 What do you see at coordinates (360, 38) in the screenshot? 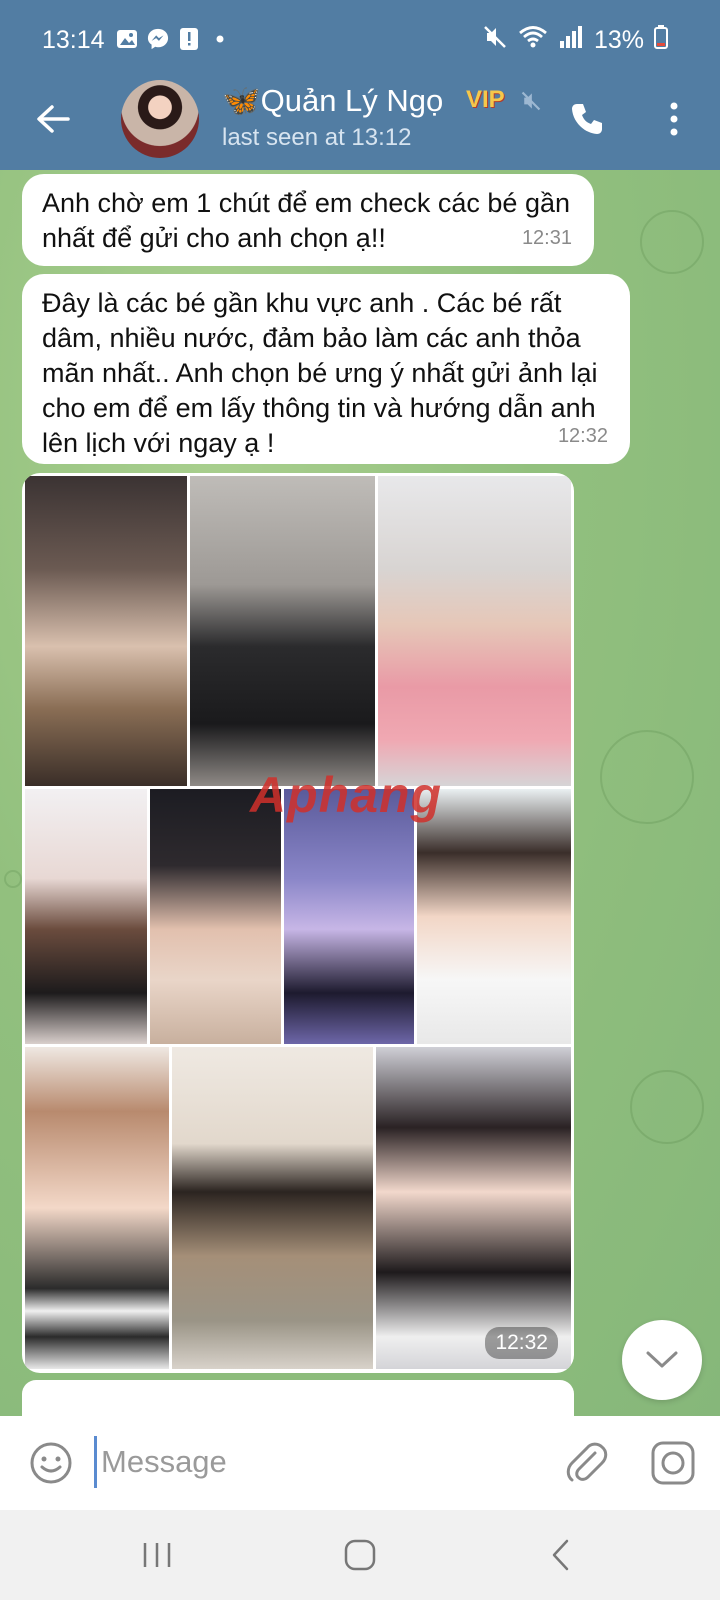
I see `status-bar: 13:14 13%` at bounding box center [360, 38].